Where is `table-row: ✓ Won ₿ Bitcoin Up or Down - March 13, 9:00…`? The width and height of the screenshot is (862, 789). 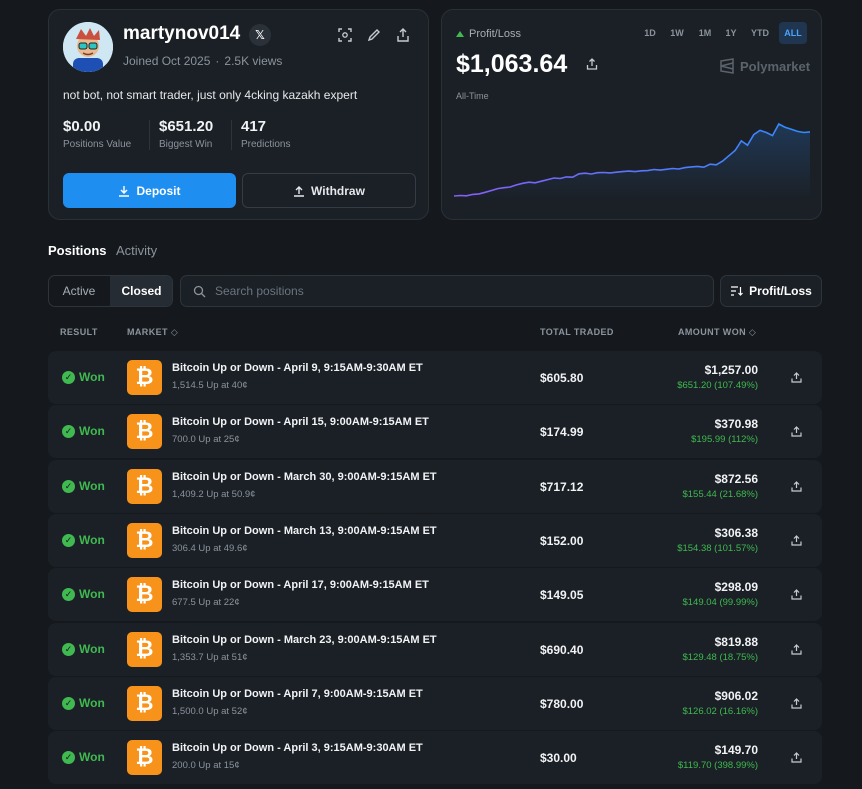 table-row: ✓ Won ₿ Bitcoin Up or Down - March 13, 9:00… is located at coordinates (435, 540).